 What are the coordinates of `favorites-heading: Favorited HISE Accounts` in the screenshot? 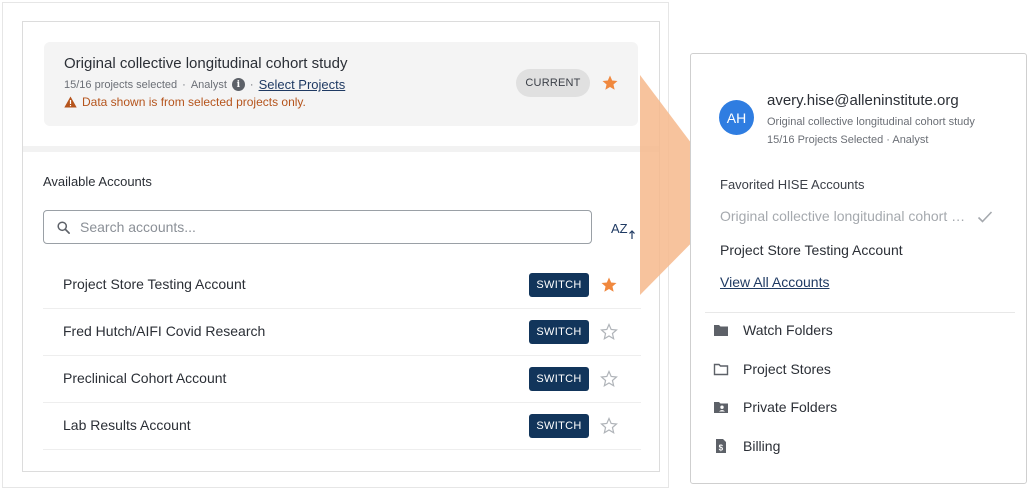 It's located at (792, 184).